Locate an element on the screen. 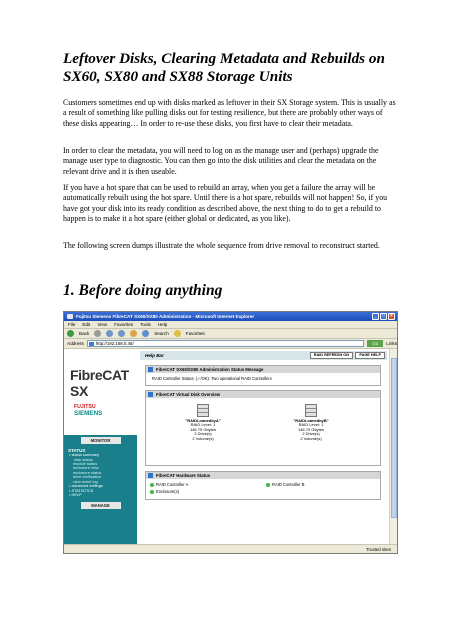 The width and height of the screenshot is (452, 640). menu-view: View is located at coordinates (102, 324).